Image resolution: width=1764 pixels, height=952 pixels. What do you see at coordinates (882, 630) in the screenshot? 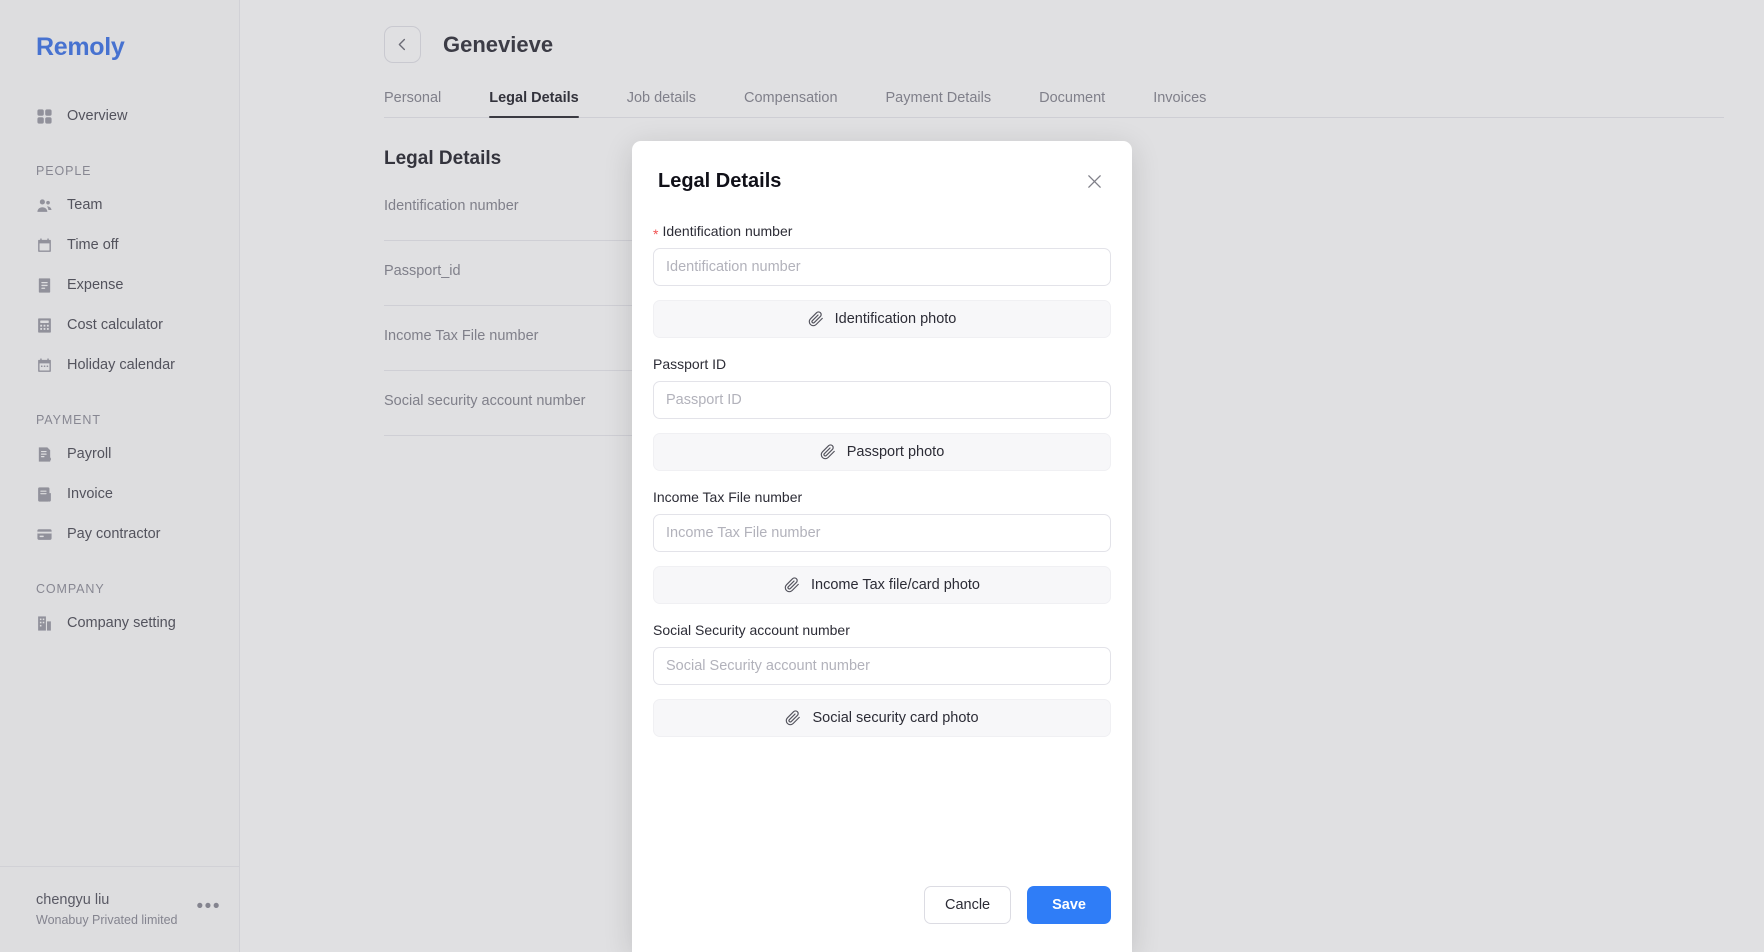
I see `social-security-account-number-label: Social Security account number` at bounding box center [882, 630].